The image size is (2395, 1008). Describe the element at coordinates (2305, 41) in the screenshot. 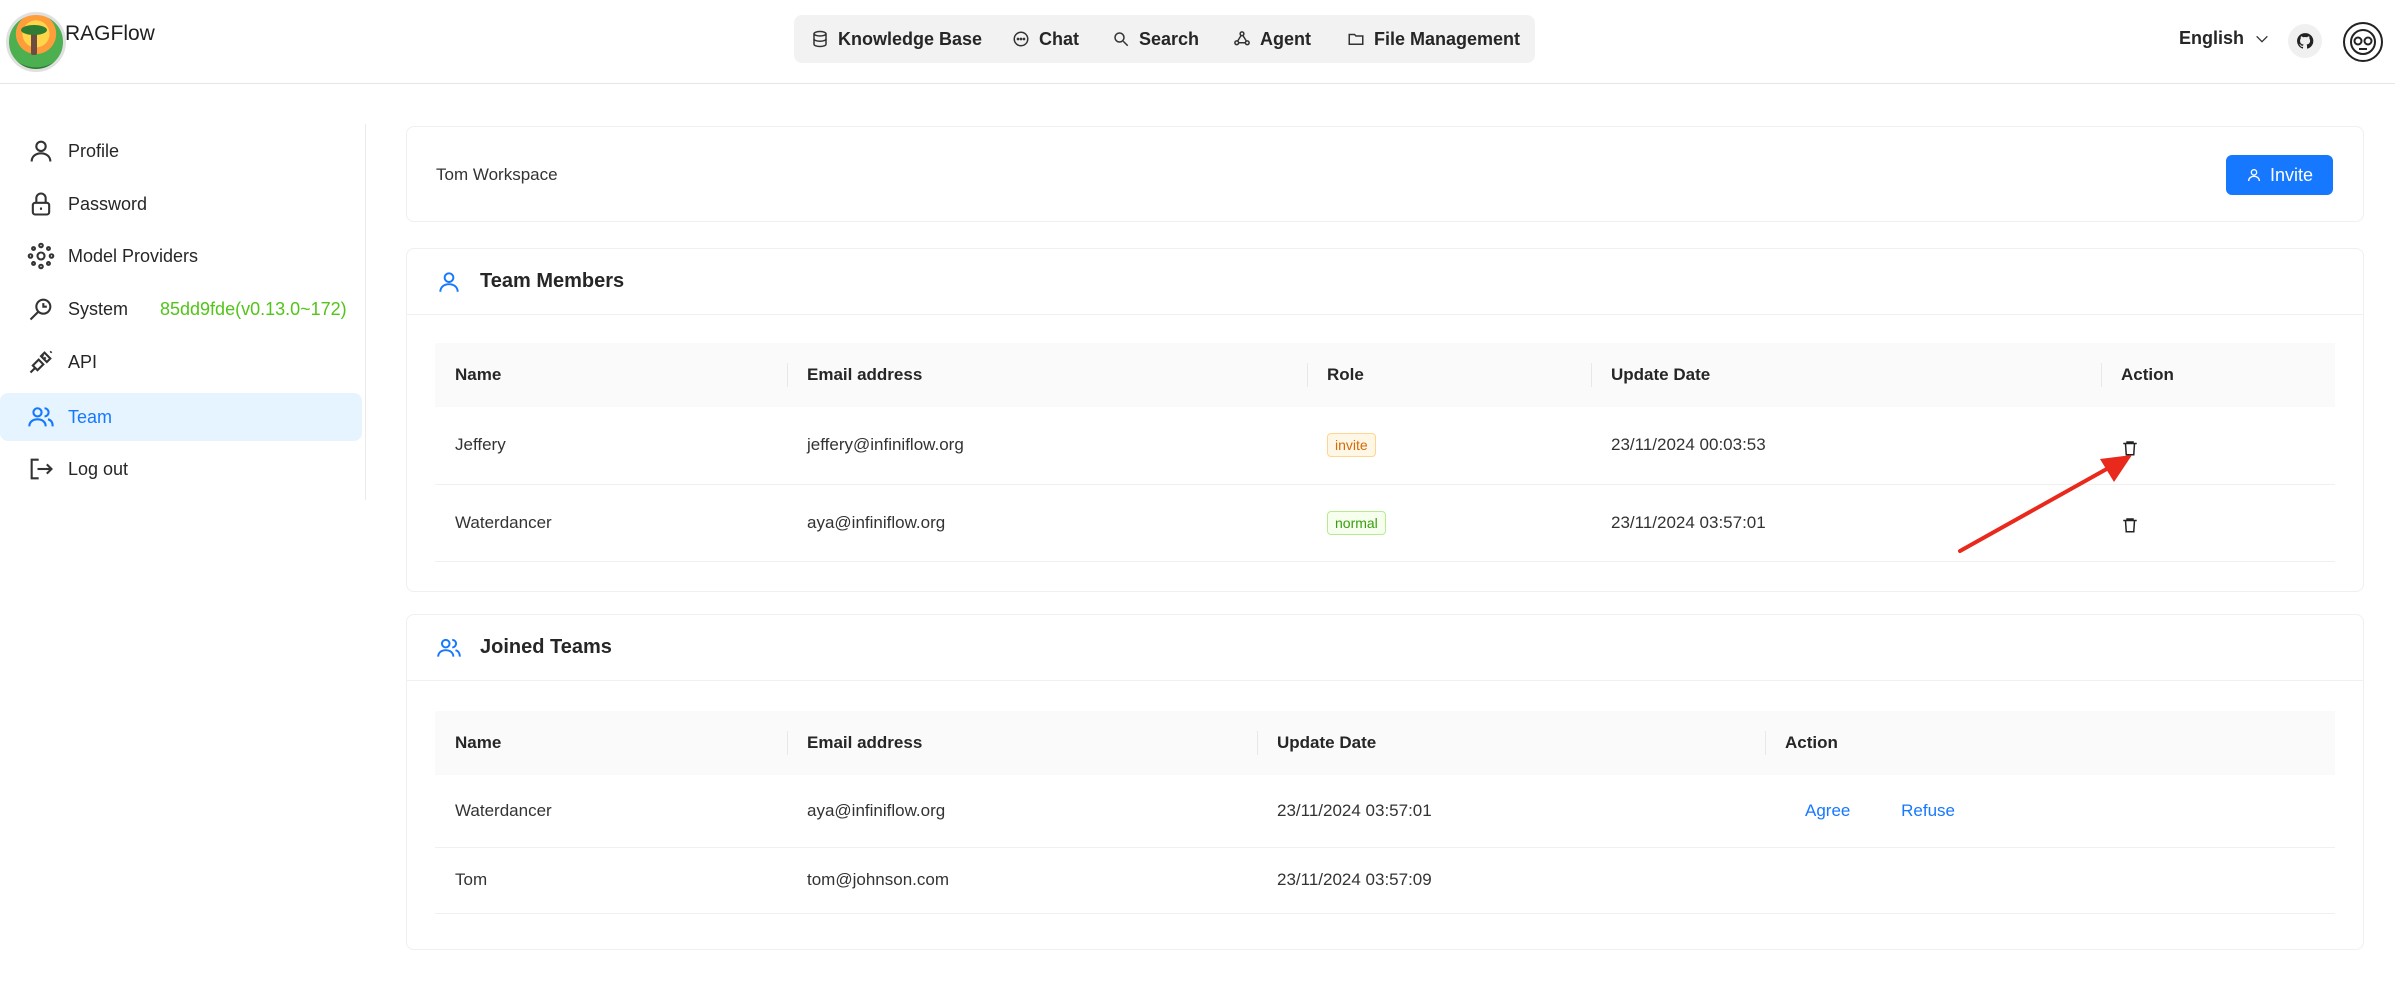

I see `github-button` at that location.